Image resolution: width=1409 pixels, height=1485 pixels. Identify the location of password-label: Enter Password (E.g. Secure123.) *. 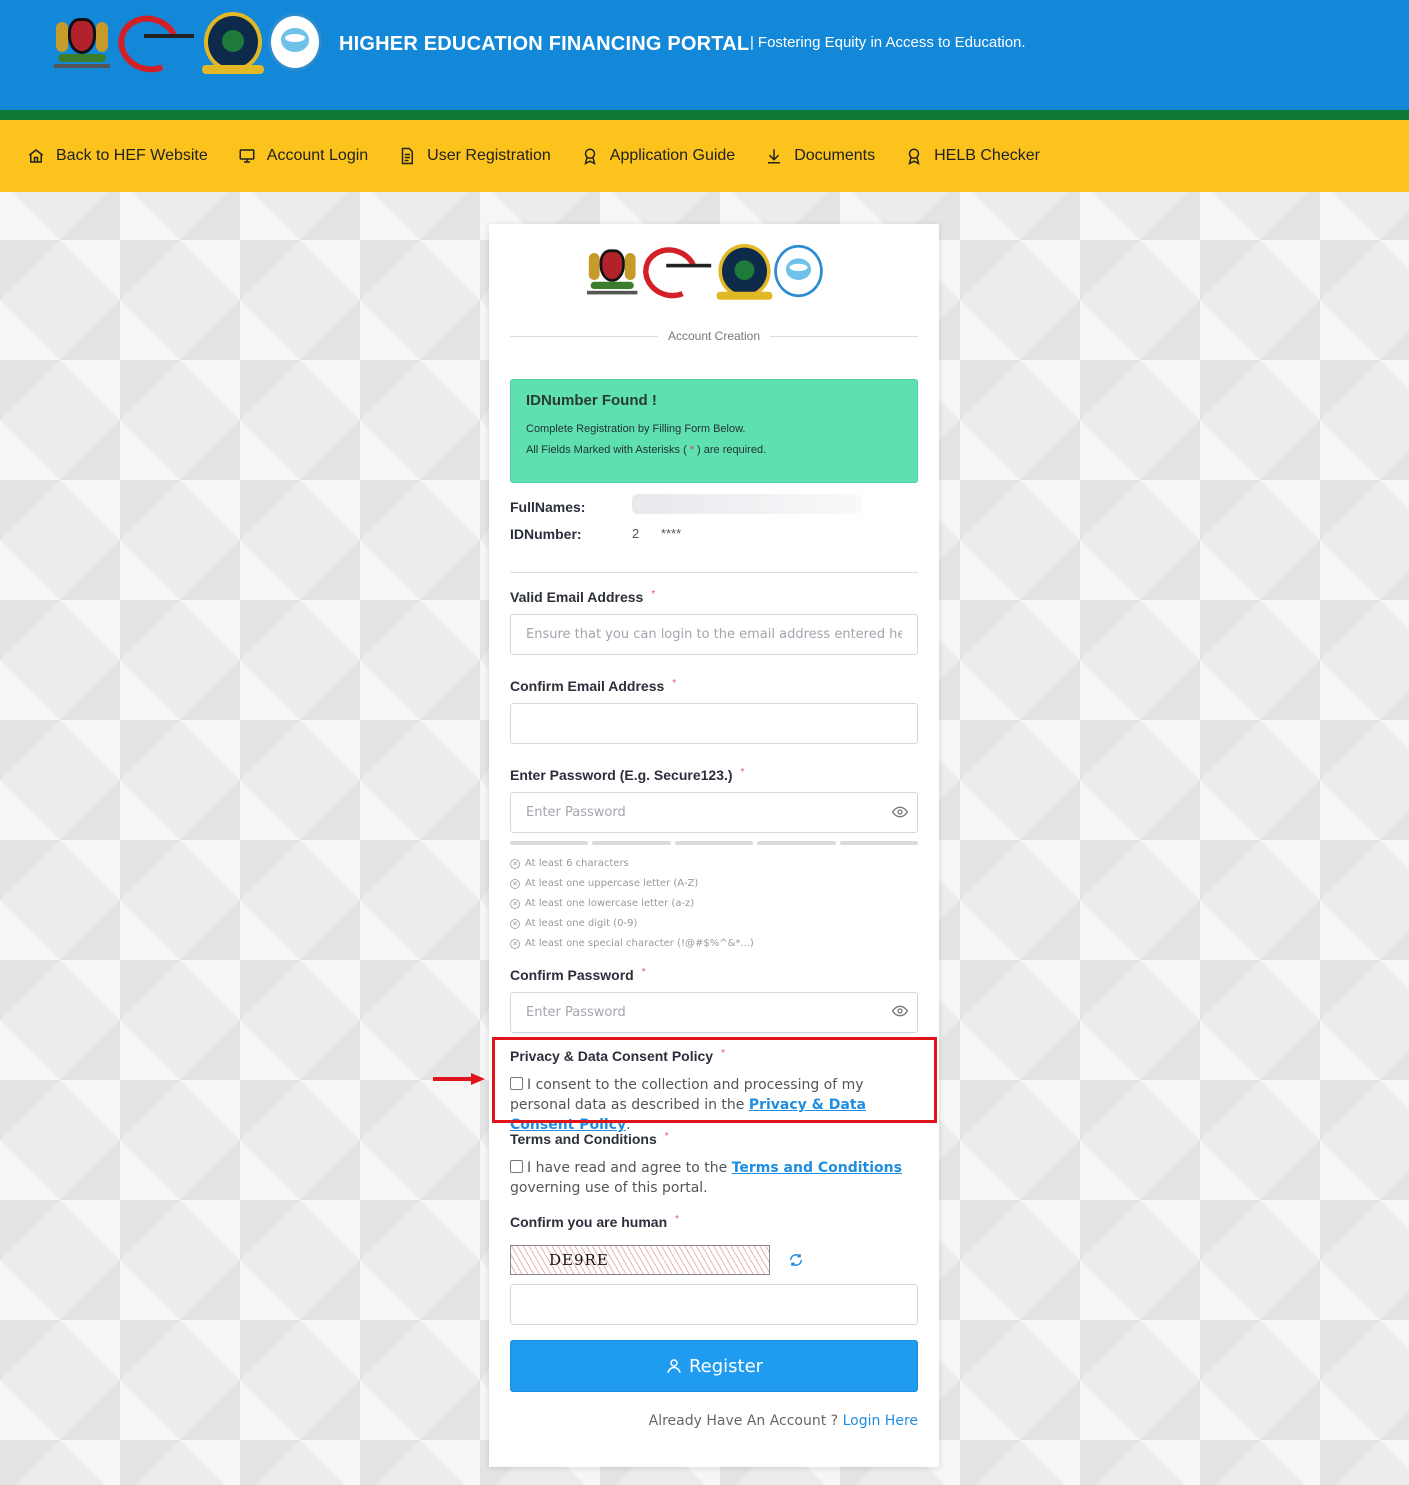
(627, 775).